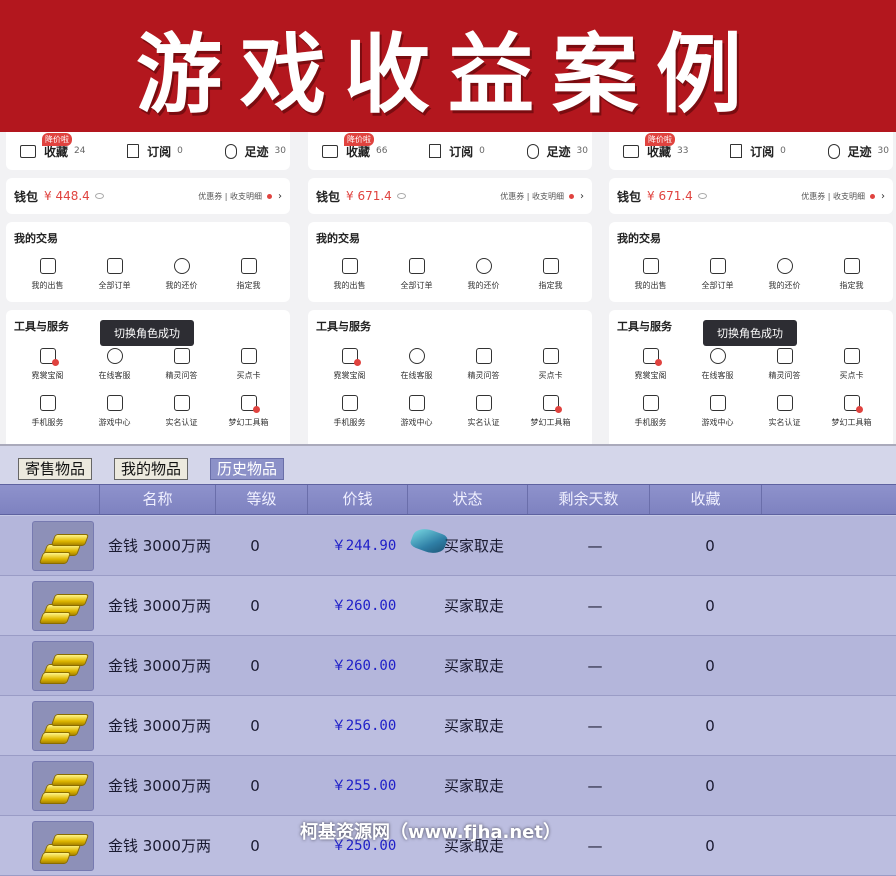 The height and width of the screenshot is (876, 896). I want to click on trade-title: 我的交易, so click(36, 238).